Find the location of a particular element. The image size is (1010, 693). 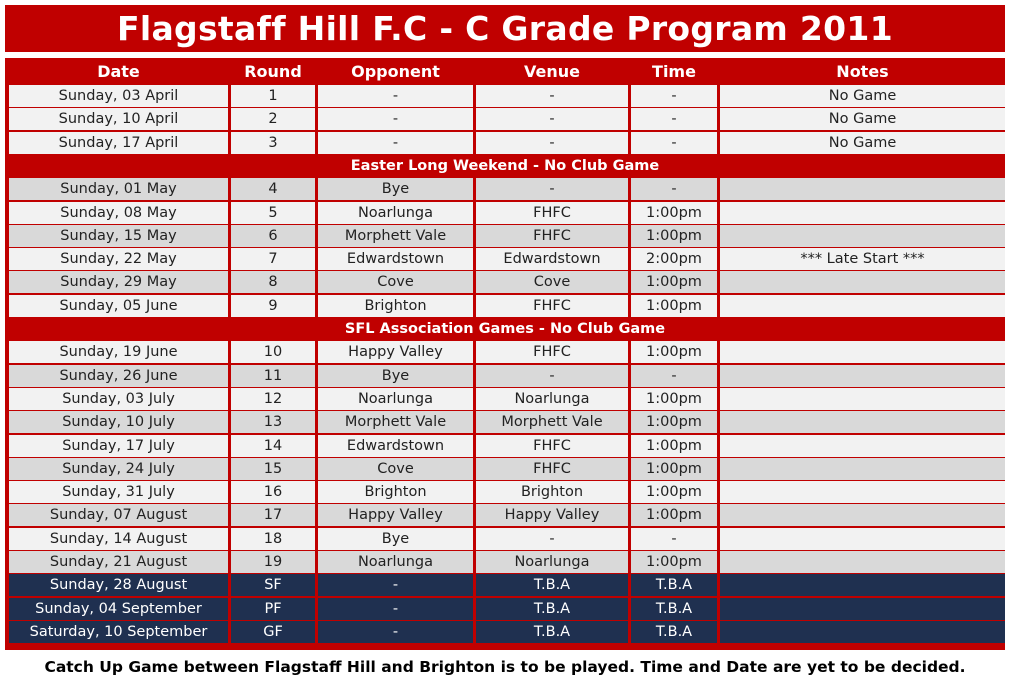

round-cell: 11 is located at coordinates (273, 375).